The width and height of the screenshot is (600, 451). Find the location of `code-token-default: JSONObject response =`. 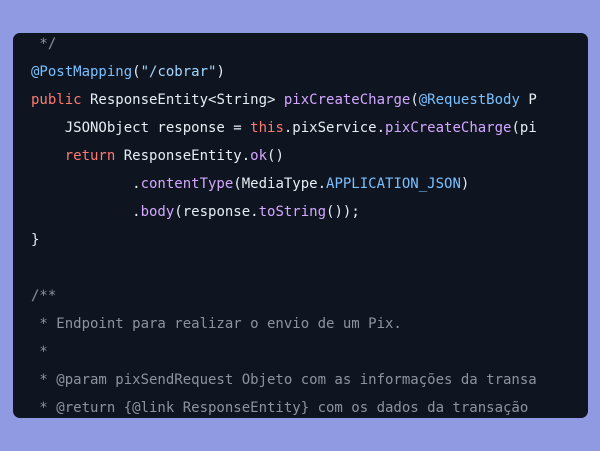

code-token-default: JSONObject response = is located at coordinates (141, 128).